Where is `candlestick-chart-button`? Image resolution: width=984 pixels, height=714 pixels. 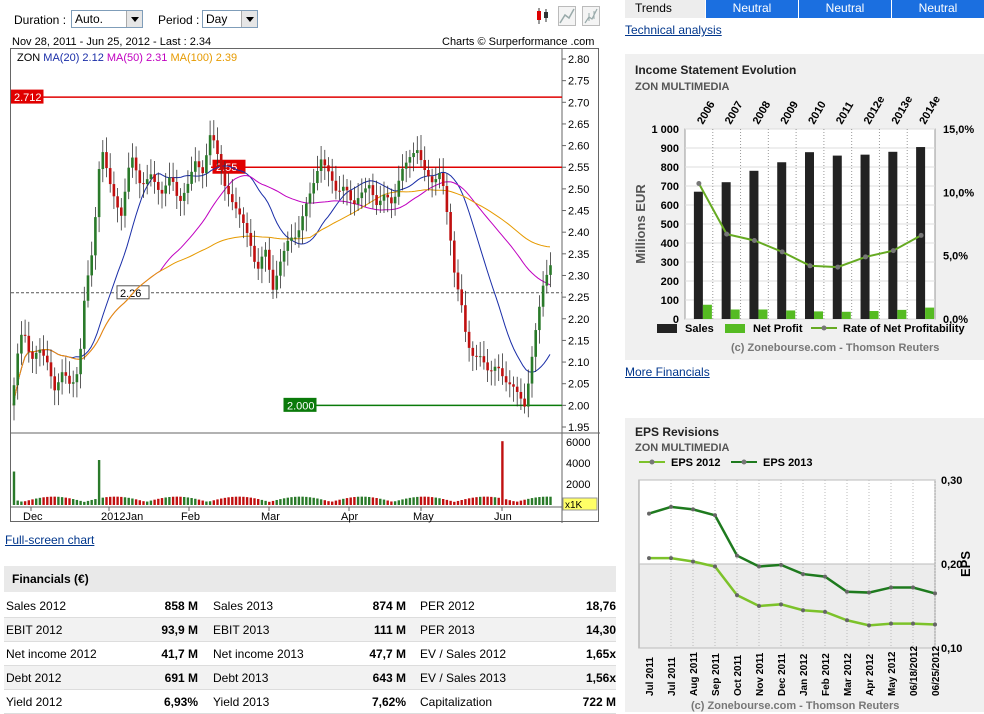
candlestick-chart-button is located at coordinates (543, 16).